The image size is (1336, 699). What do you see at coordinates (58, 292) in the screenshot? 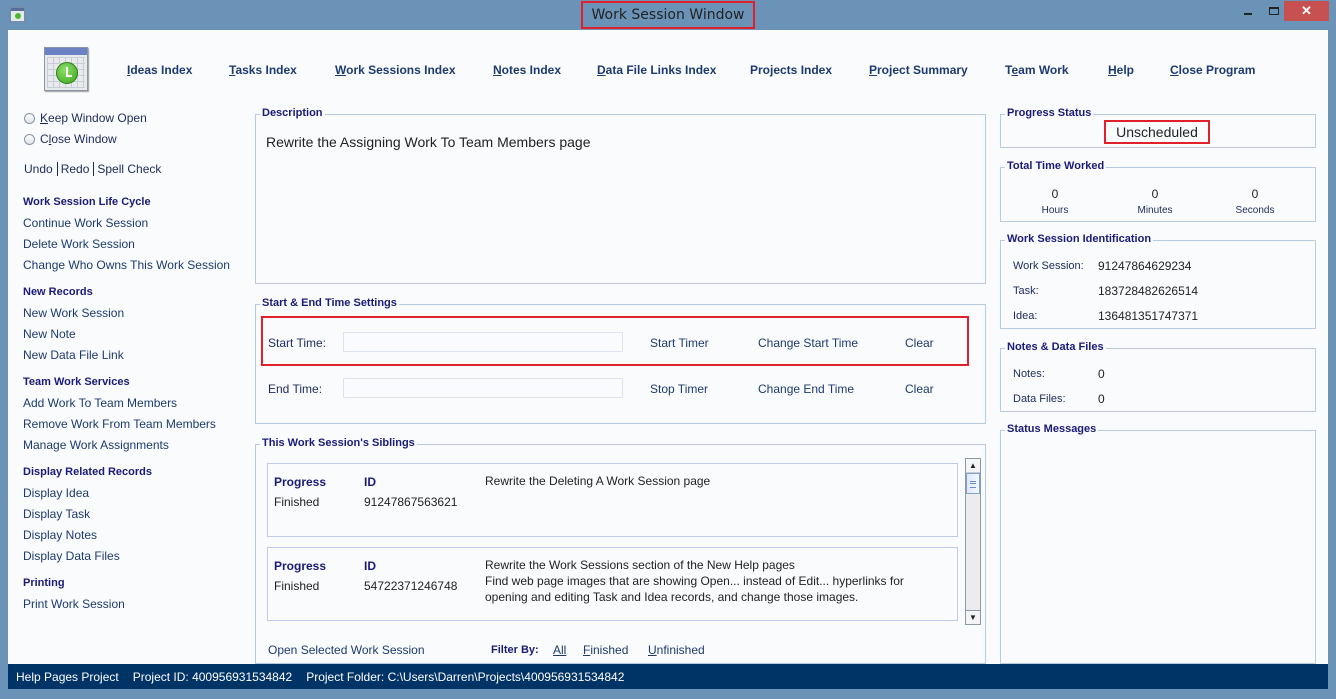
I see `section-heading: New Records` at bounding box center [58, 292].